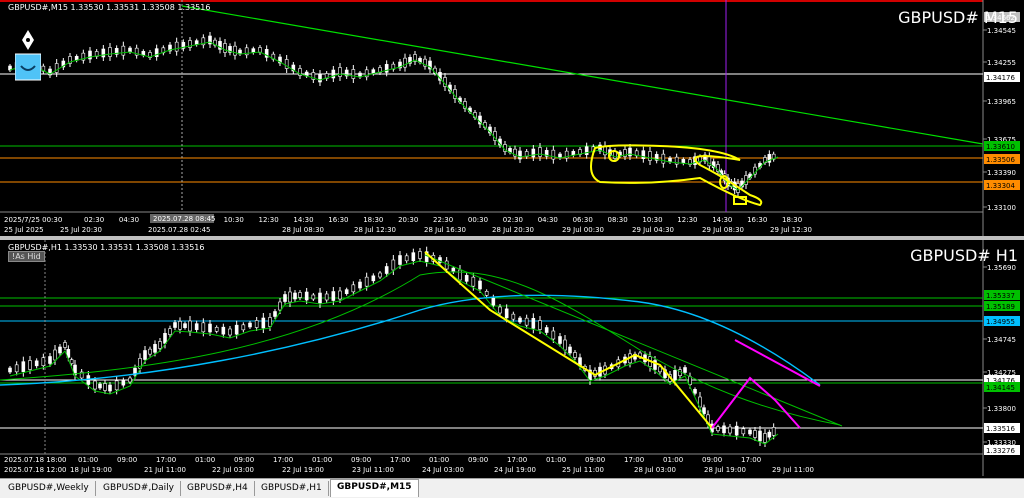 This screenshot has height=498, width=1024. I want to click on date-tick-label: 25 Jul 2025, so click(24, 230).